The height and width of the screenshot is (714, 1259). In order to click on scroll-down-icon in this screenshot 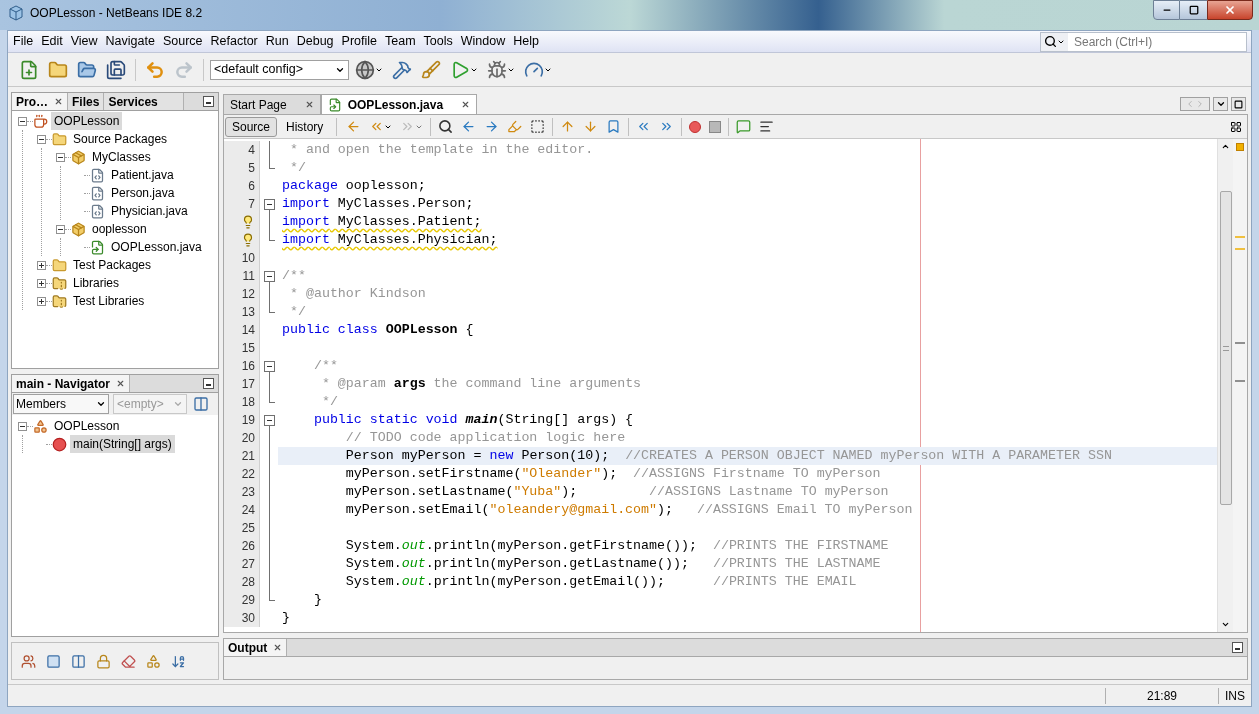, I will do `click(1225, 624)`.